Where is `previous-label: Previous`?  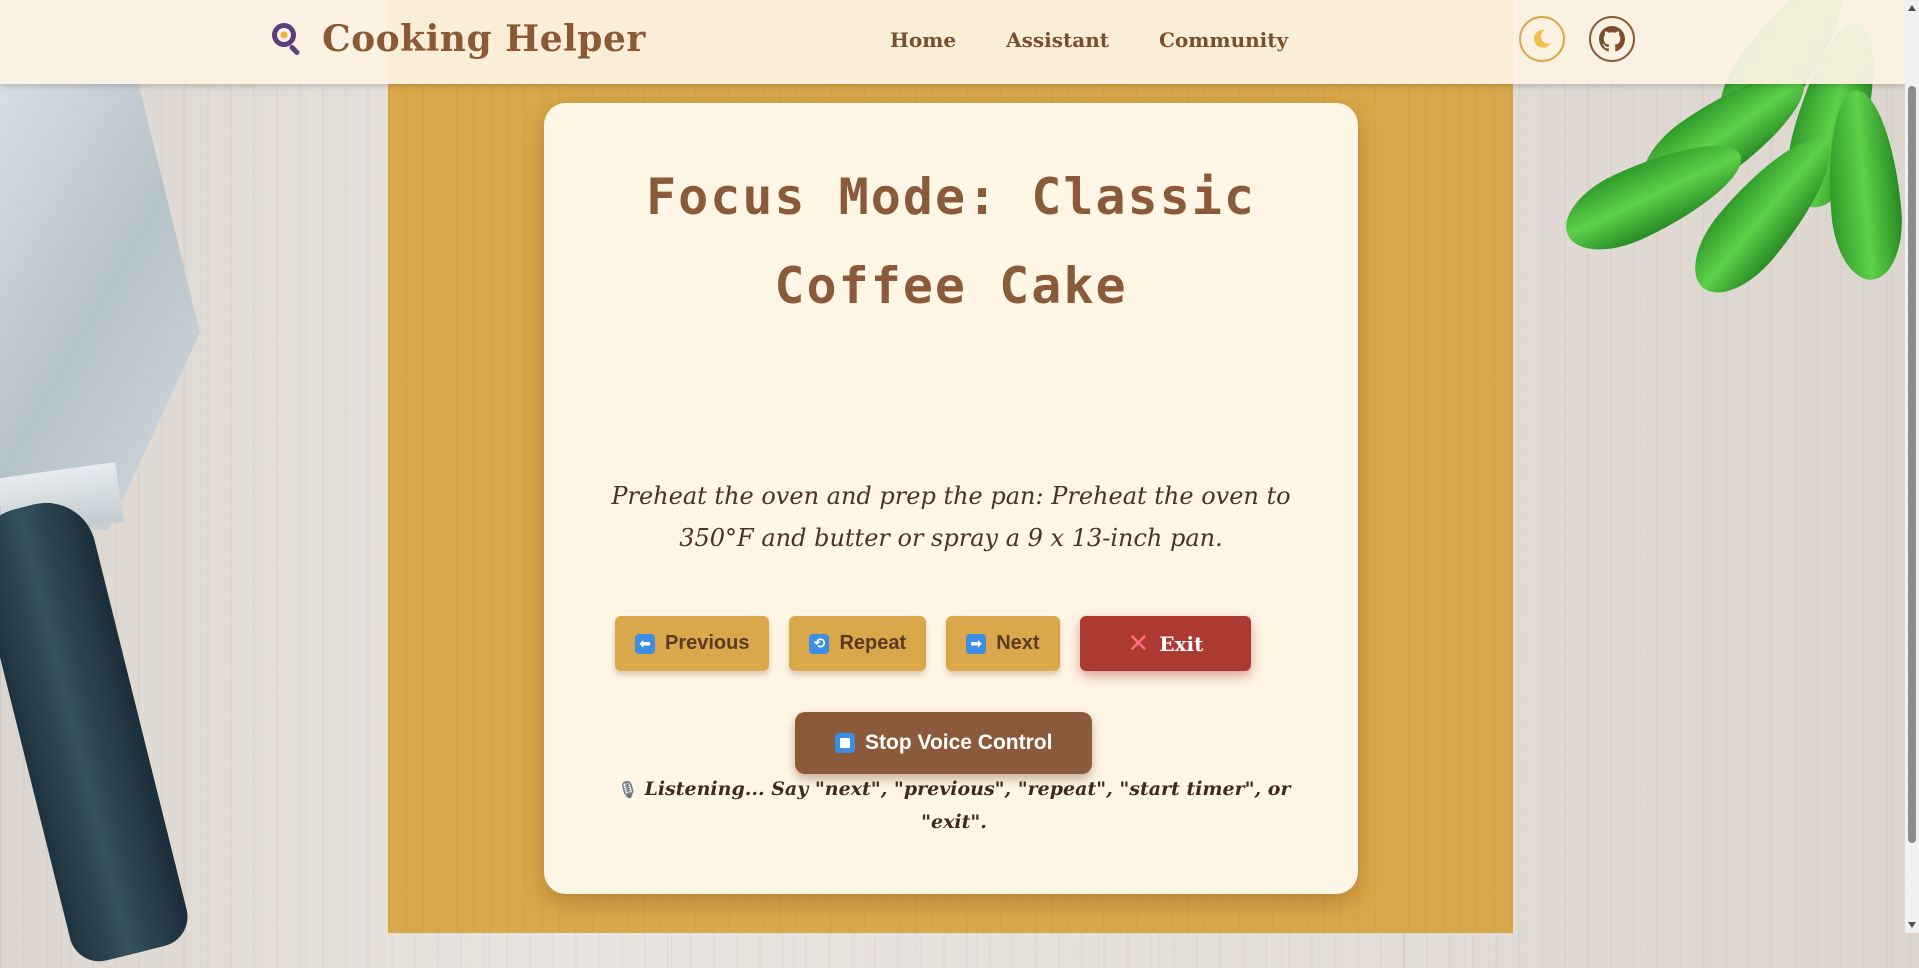 previous-label: Previous is located at coordinates (707, 643).